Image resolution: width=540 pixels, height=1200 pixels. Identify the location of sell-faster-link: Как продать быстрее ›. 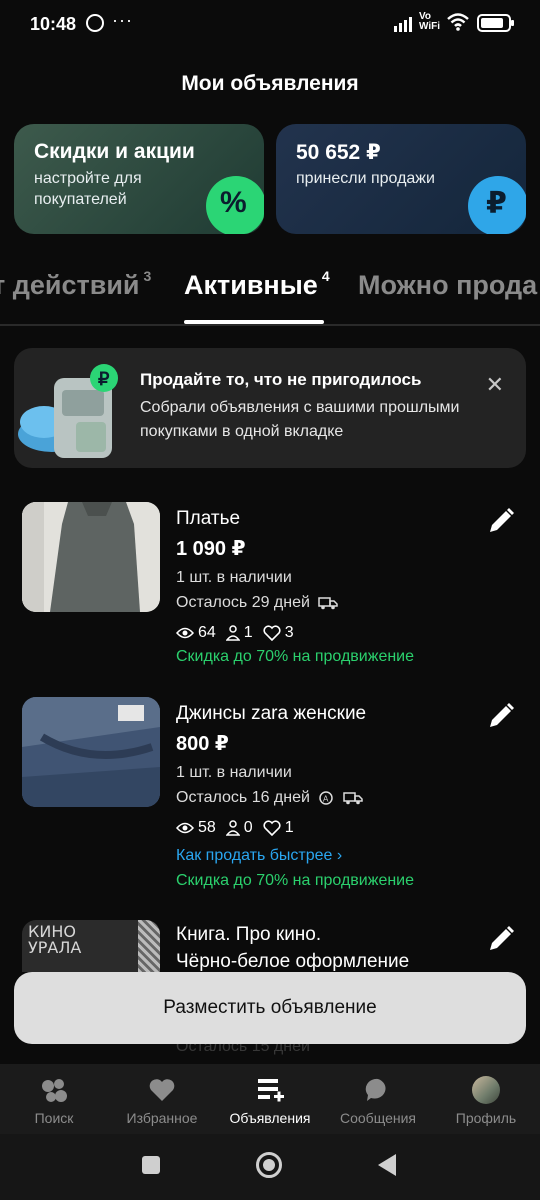
(259, 856).